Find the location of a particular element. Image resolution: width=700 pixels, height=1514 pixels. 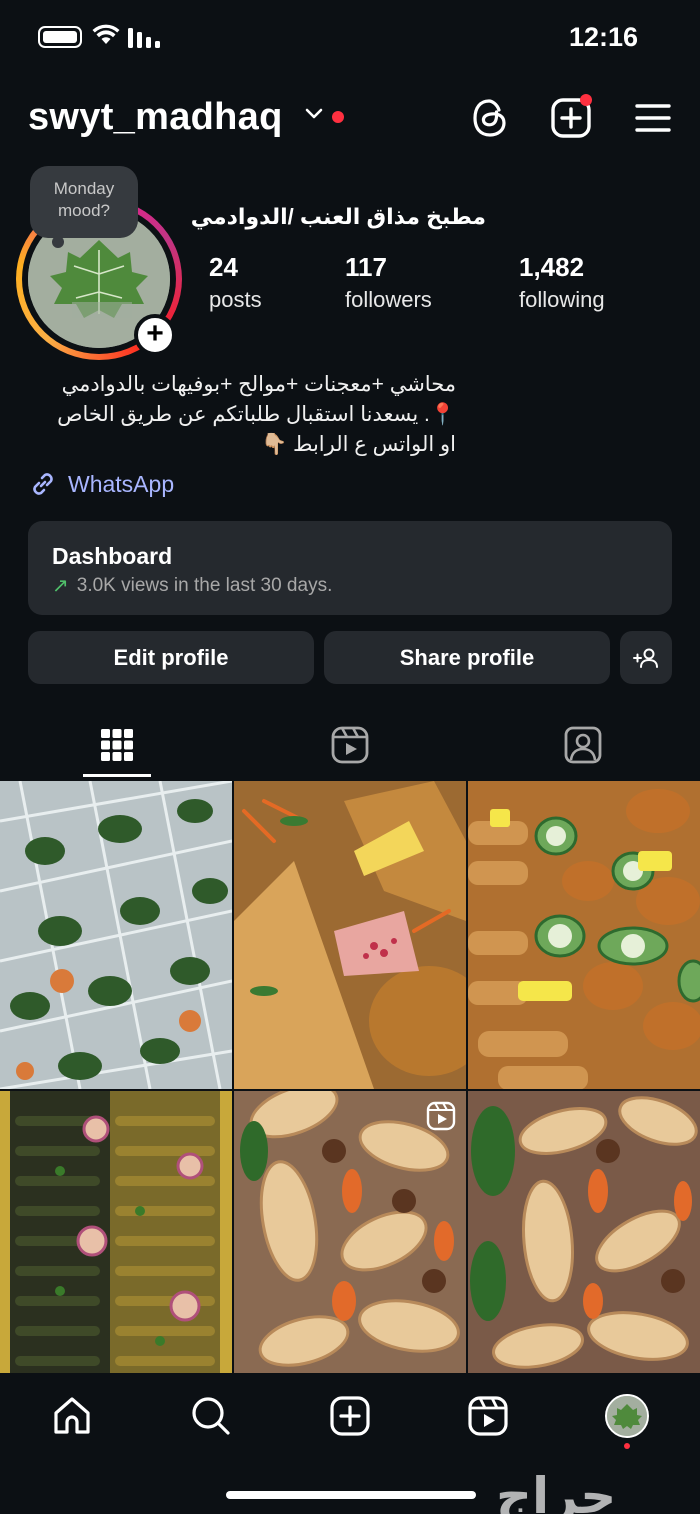

stat-posts: 24 posts is located at coordinates (235, 282).